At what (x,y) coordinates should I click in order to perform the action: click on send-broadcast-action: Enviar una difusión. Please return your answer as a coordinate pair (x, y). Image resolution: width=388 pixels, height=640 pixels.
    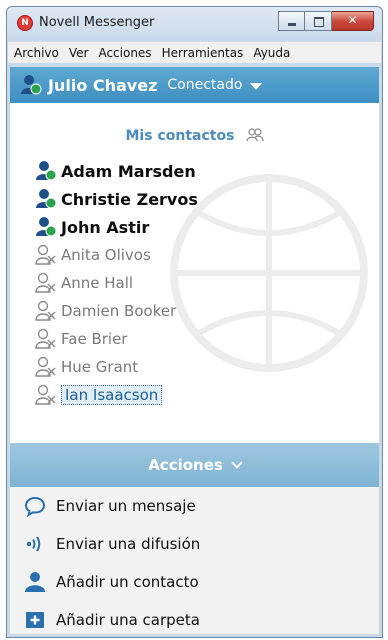
    Looking at the image, I should click on (112, 544).